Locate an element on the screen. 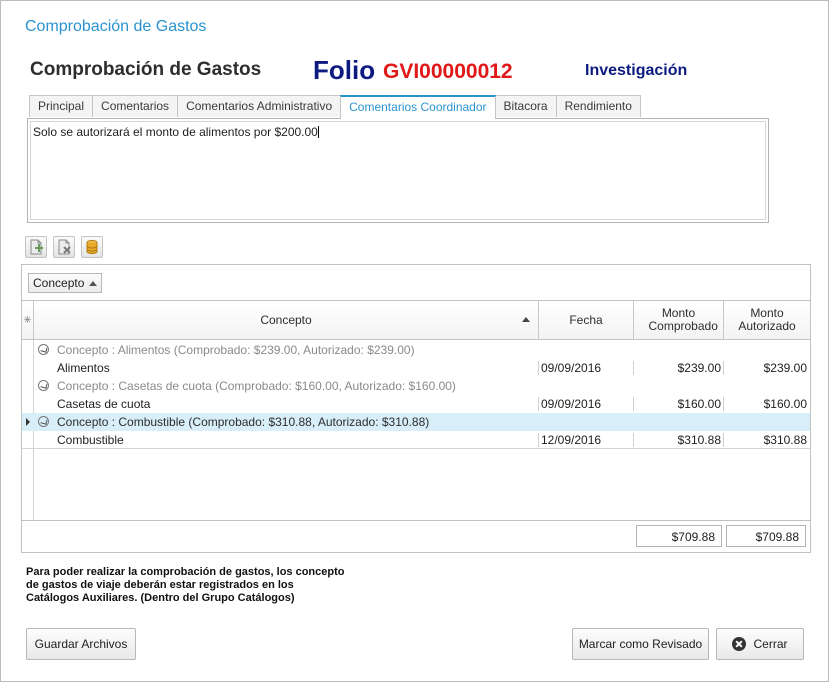 This screenshot has height=682, width=829. column-header-concepto: Concepto is located at coordinates (286, 320).